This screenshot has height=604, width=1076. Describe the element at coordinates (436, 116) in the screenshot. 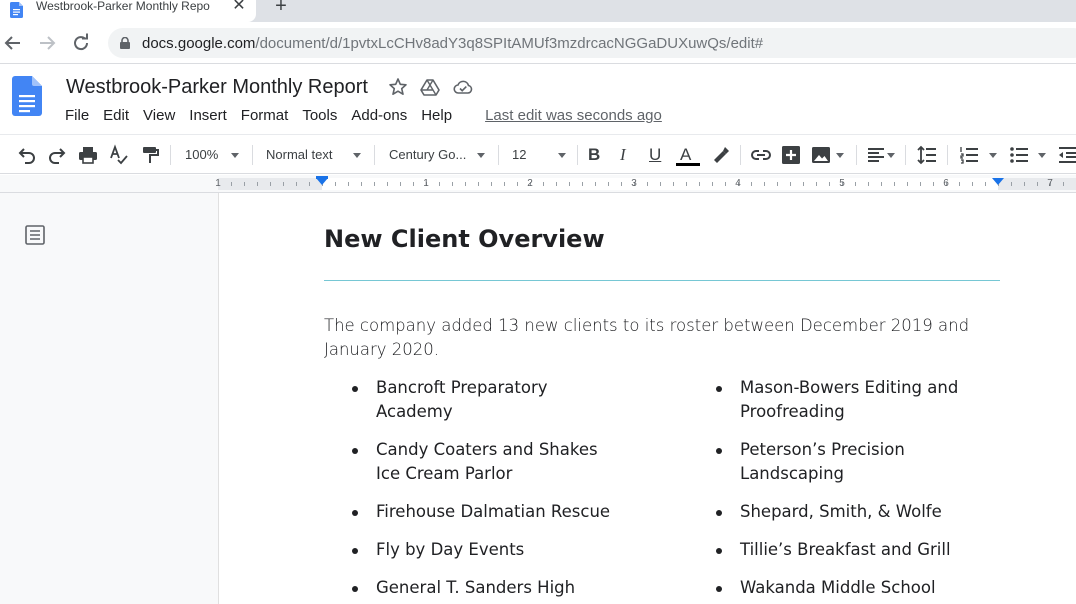

I see `menu-help: Help` at that location.